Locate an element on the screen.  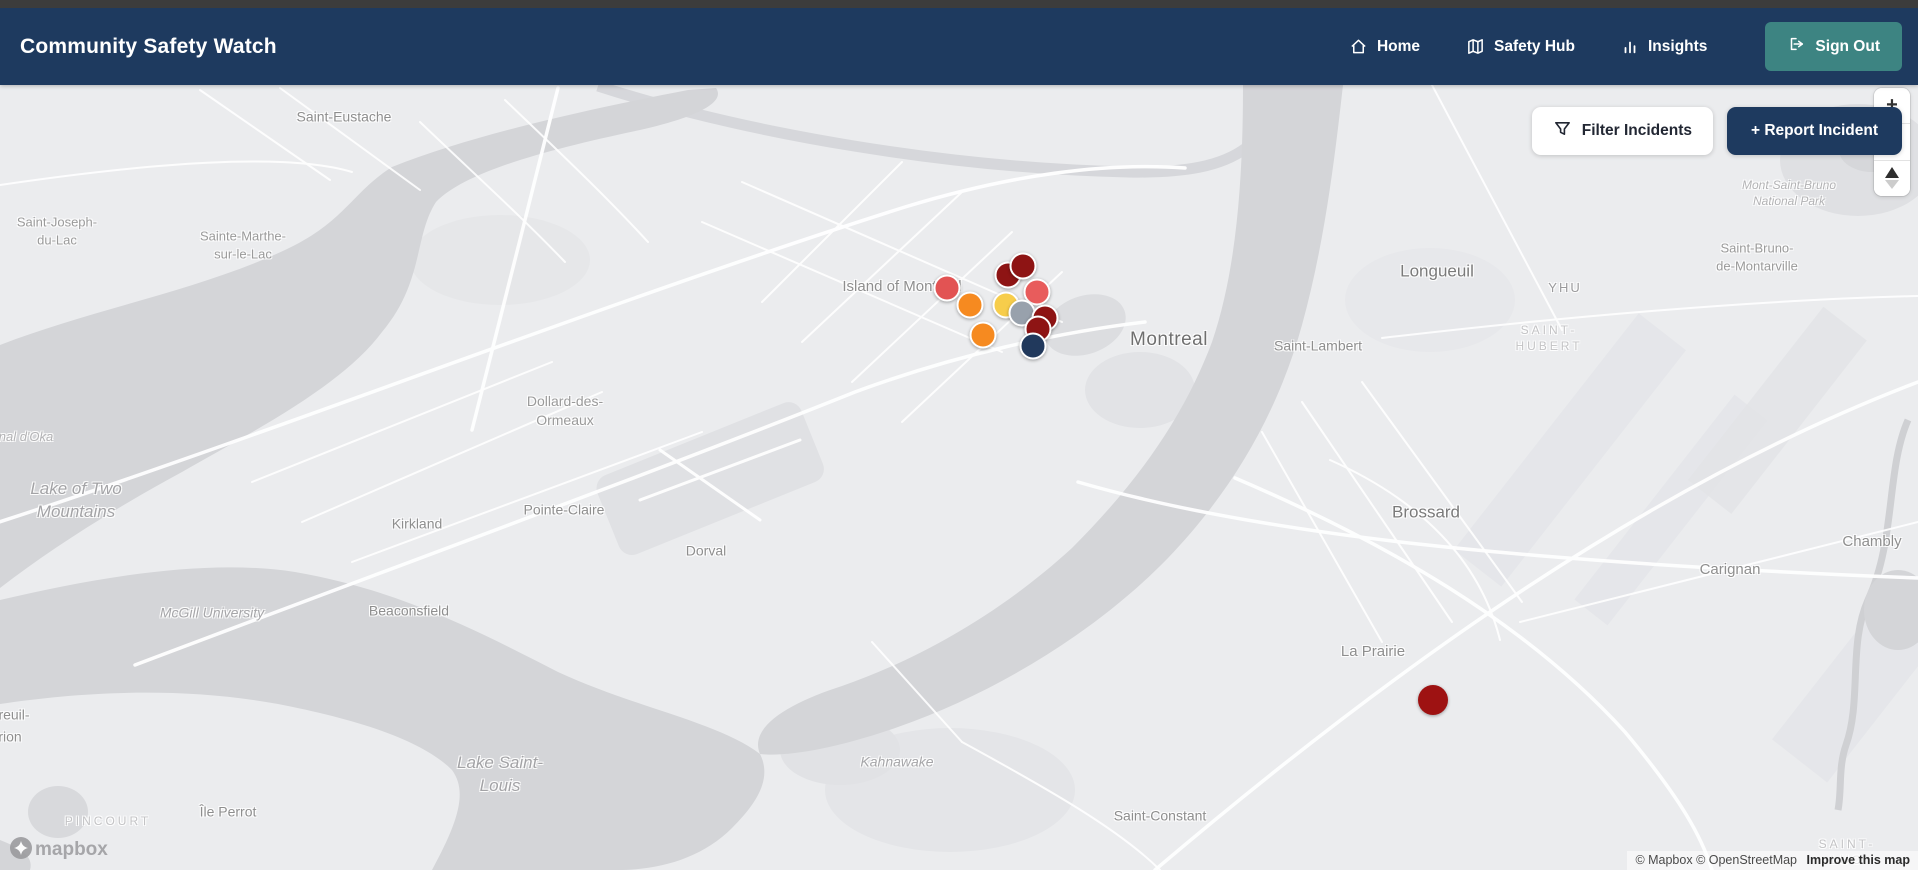
nav-home-label: Home is located at coordinates (1398, 46).